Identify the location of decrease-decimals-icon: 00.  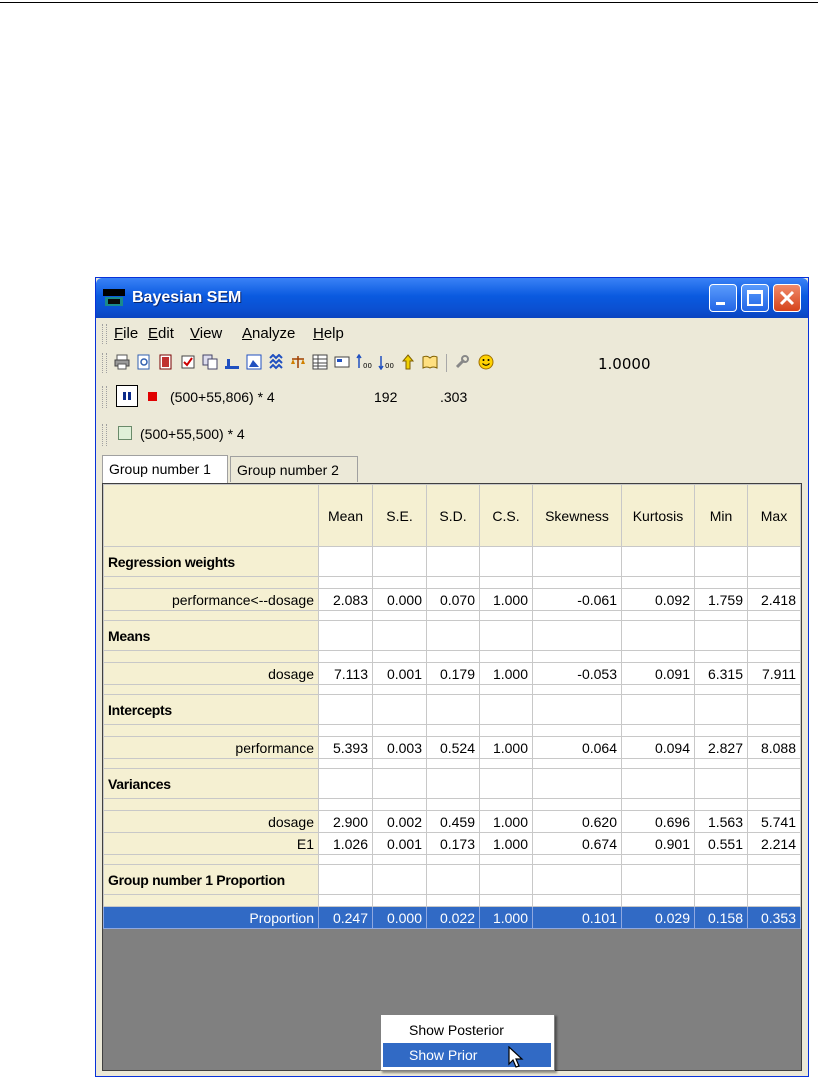
(386, 362).